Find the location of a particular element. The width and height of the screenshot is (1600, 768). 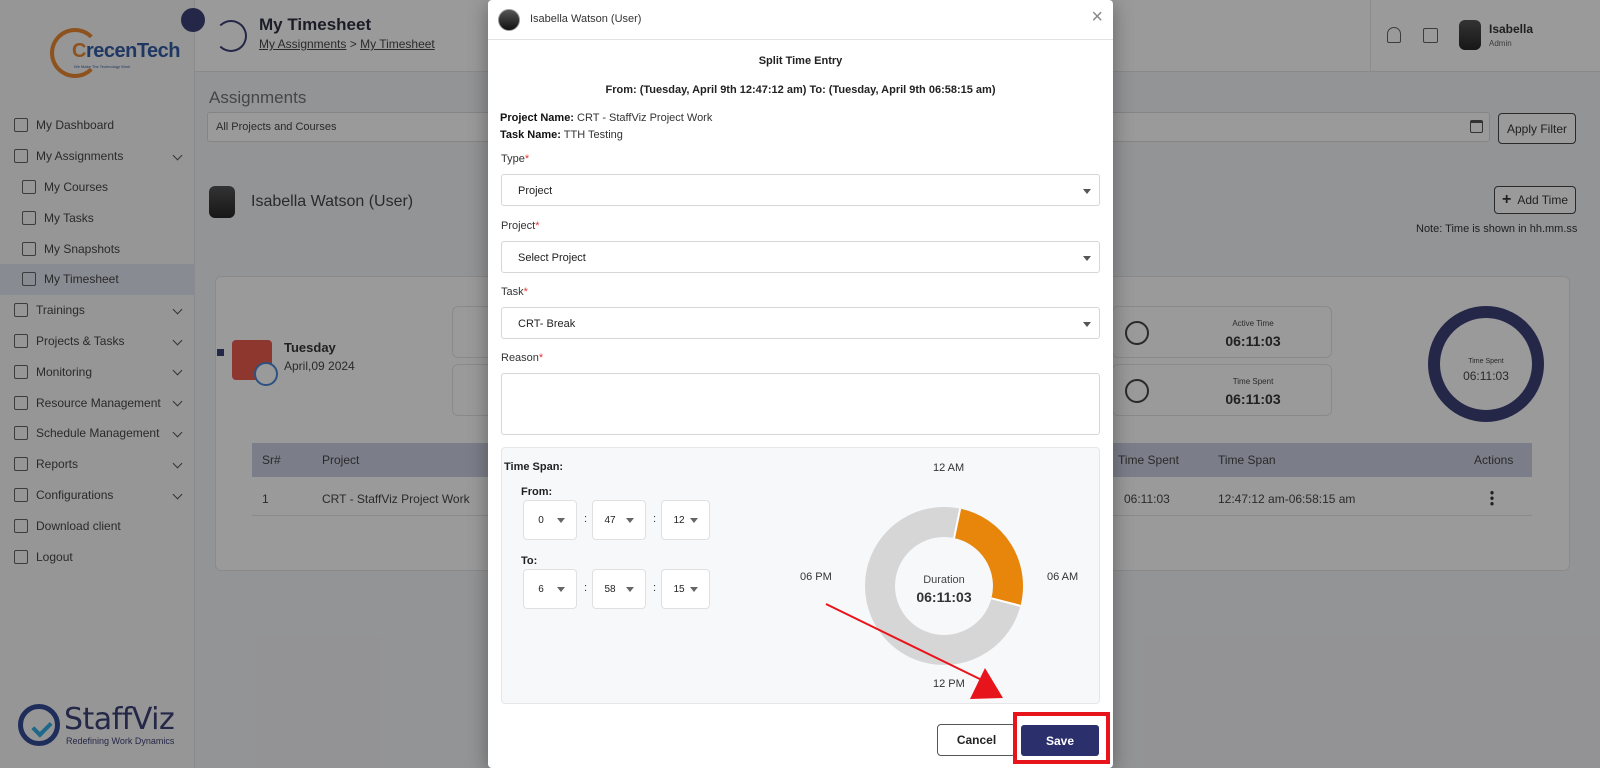

task-label: Task* is located at coordinates (514, 292).